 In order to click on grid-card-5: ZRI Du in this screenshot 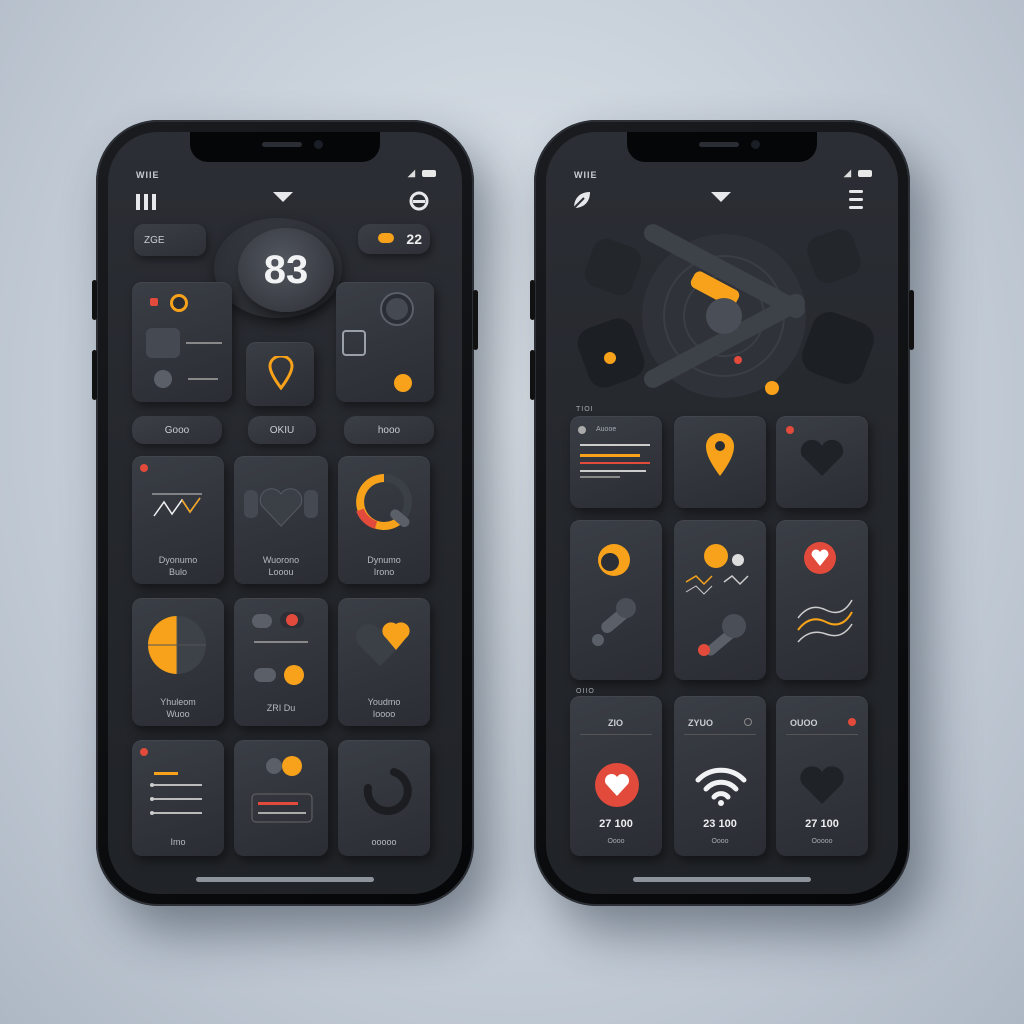, I will do `click(281, 662)`.